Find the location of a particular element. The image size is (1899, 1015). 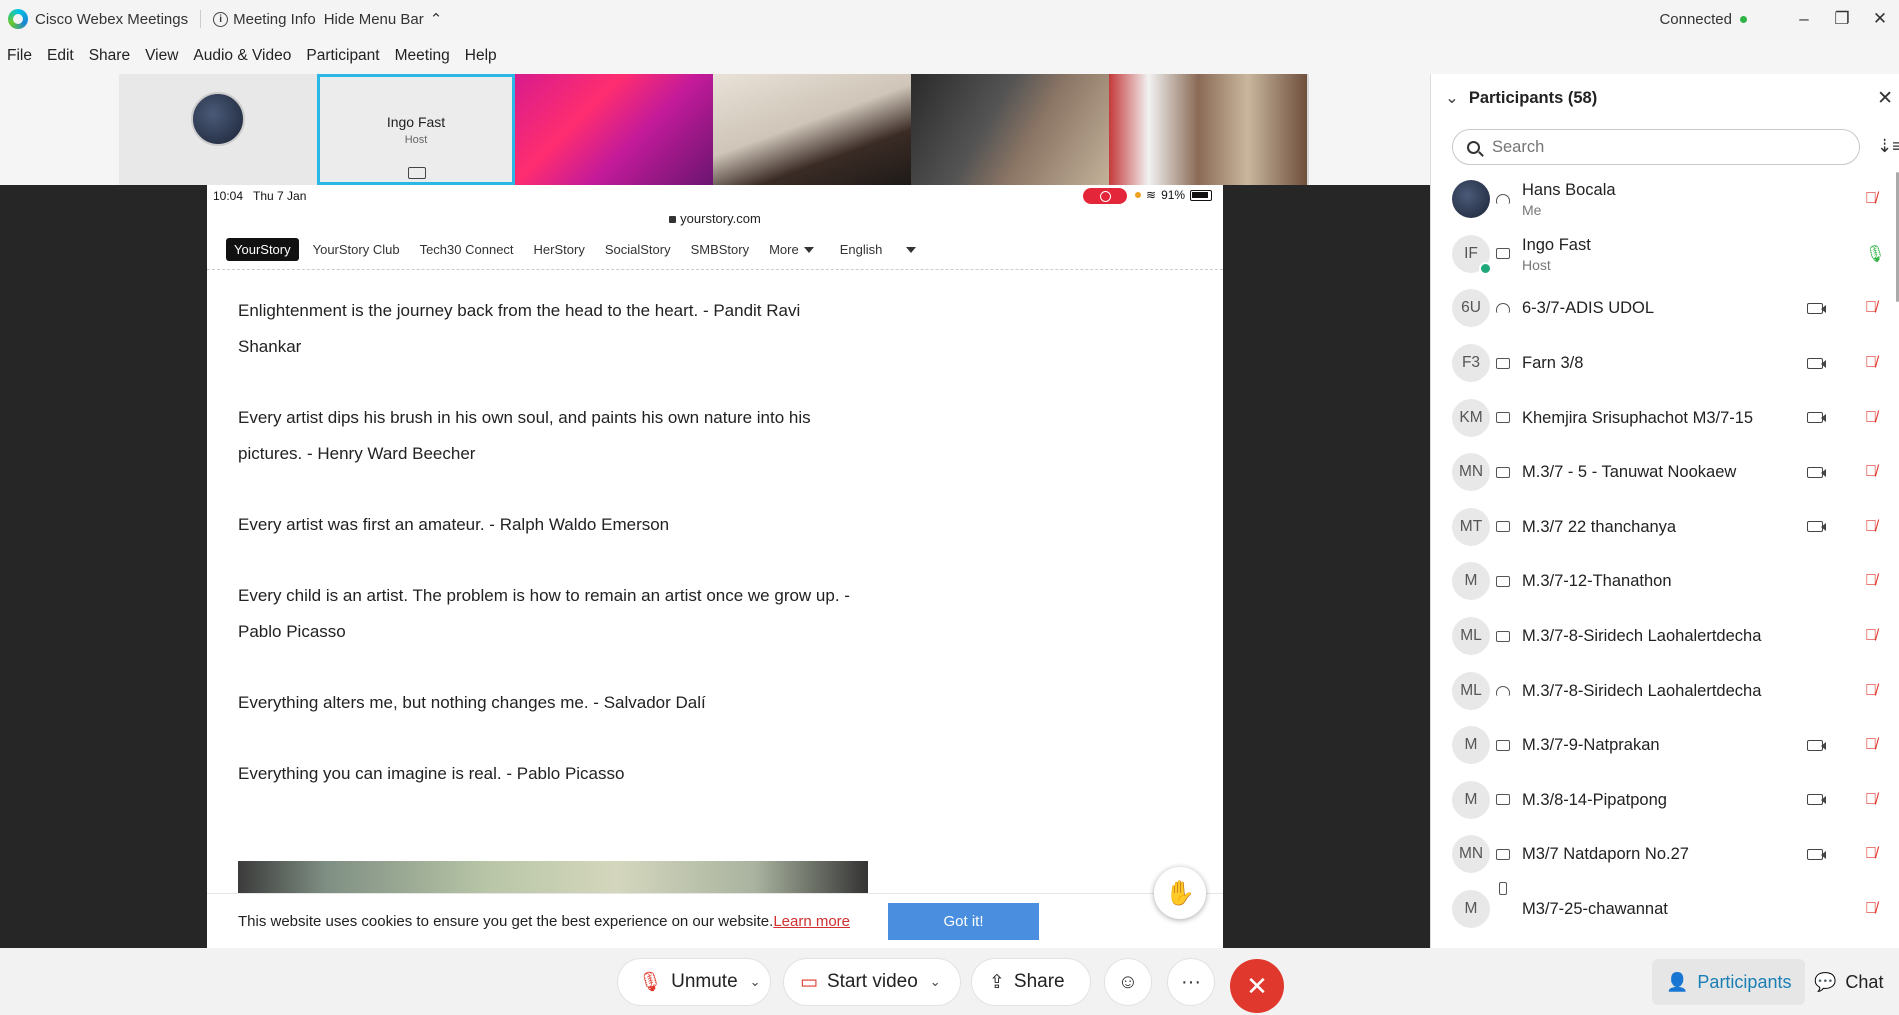

person-icon: 👤 is located at coordinates (1677, 981).